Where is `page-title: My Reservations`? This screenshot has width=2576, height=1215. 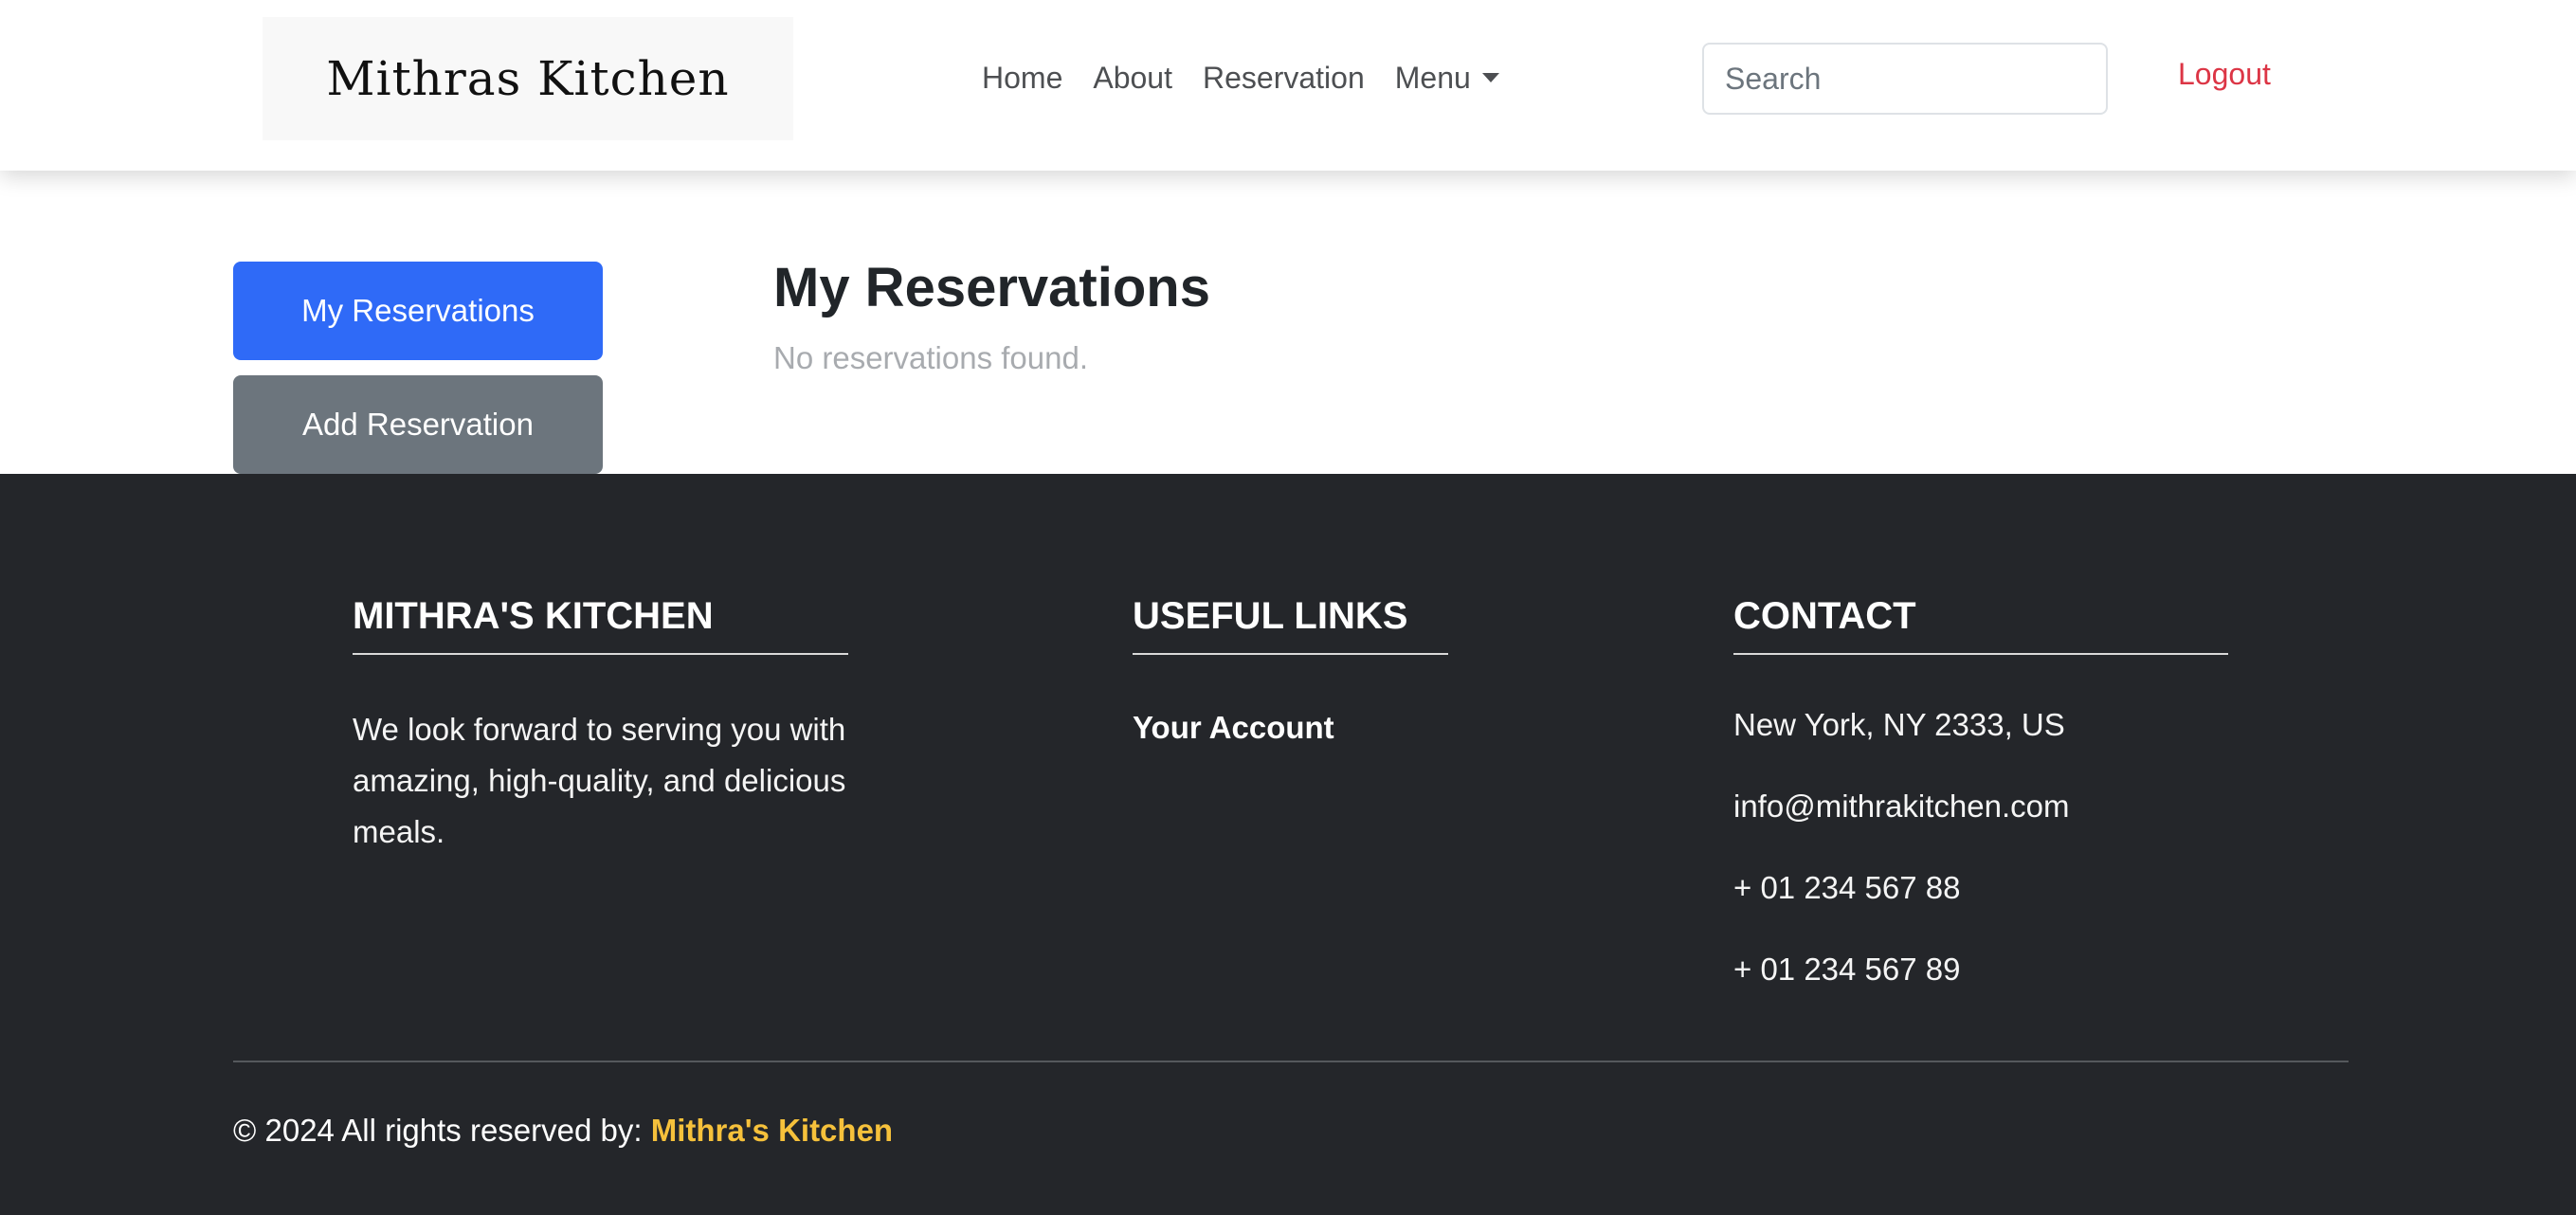
page-title: My Reservations is located at coordinates (991, 288).